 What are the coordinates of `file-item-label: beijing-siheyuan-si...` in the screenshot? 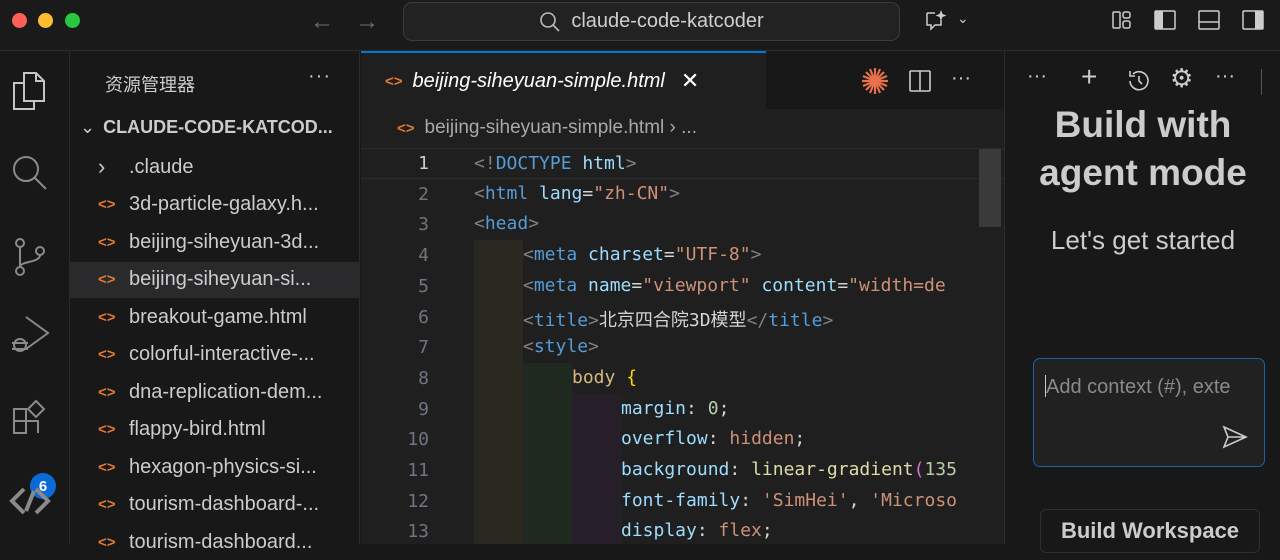 It's located at (220, 279).